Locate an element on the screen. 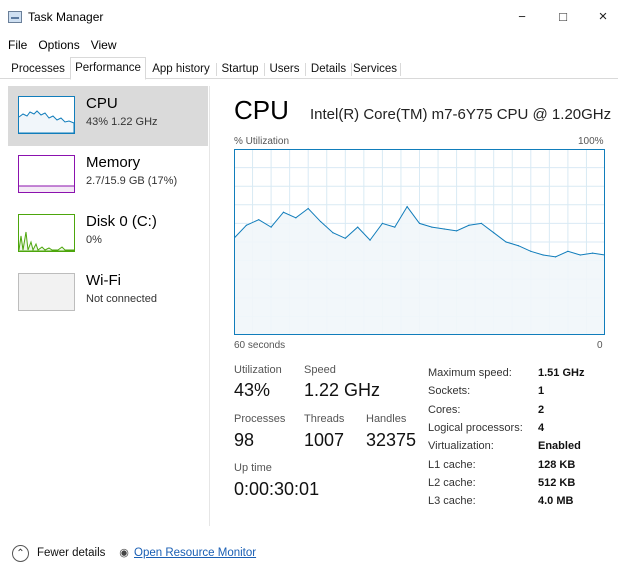  resource-detail: 0% is located at coordinates (94, 240).